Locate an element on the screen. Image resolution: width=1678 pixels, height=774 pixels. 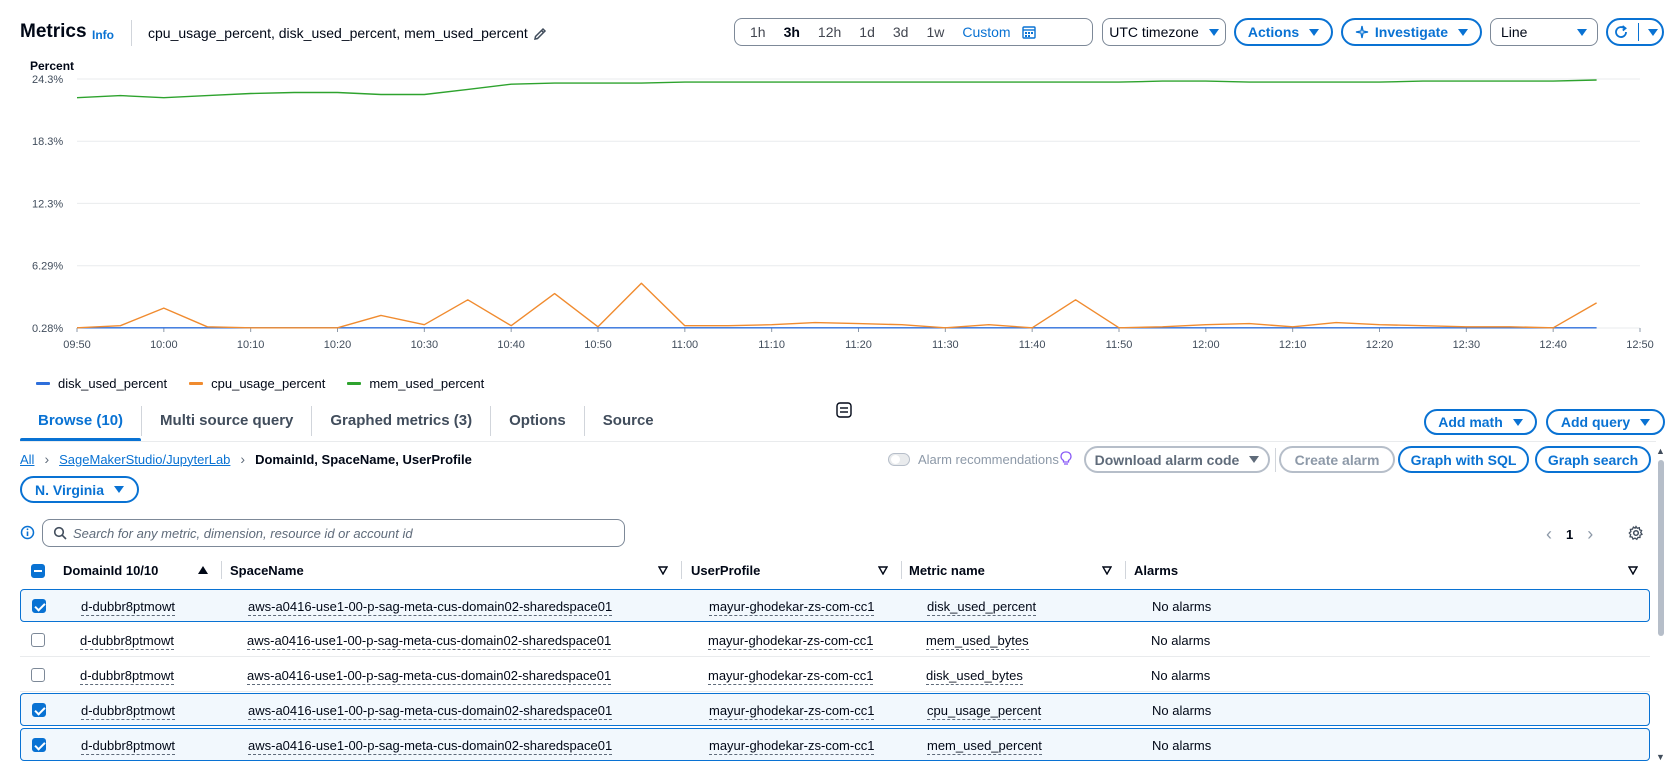
tab-source: Source is located at coordinates (628, 421).